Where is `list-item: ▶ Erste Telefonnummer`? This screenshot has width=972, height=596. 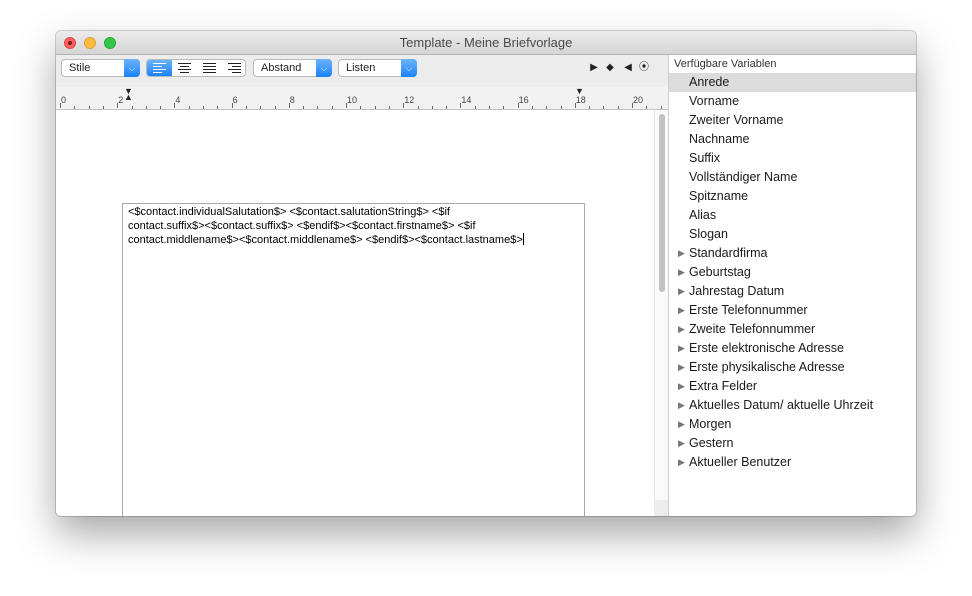
list-item: ▶ Erste Telefonnummer is located at coordinates (792, 310).